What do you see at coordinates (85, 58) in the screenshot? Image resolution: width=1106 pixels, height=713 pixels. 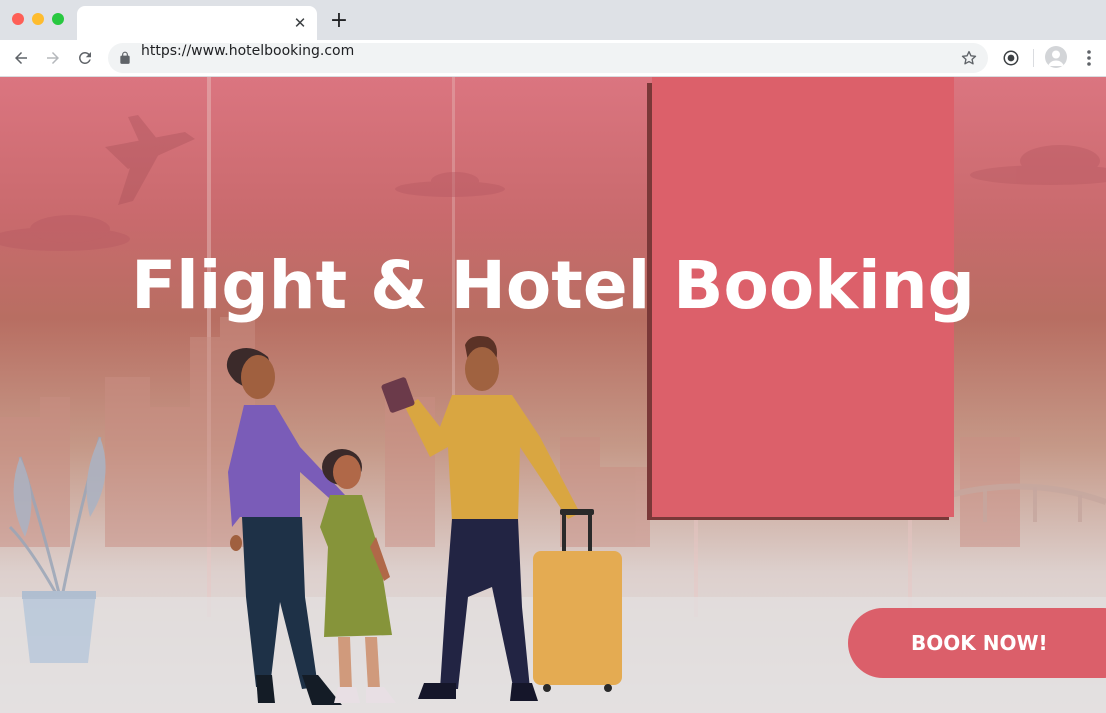 I see `reload-icon` at bounding box center [85, 58].